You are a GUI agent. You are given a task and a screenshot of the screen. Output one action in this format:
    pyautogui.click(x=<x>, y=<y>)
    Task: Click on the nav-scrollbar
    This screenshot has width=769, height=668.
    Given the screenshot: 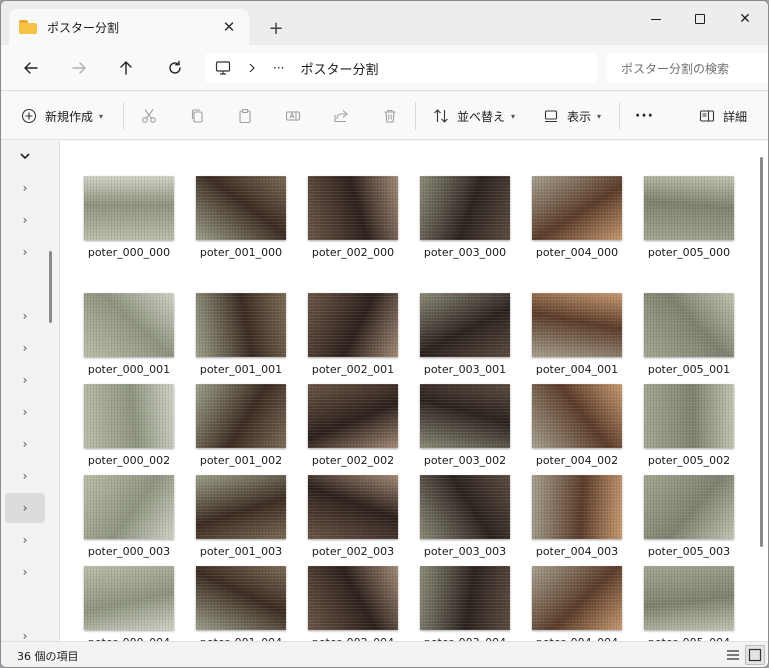 What is the action you would take?
    pyautogui.click(x=50, y=287)
    